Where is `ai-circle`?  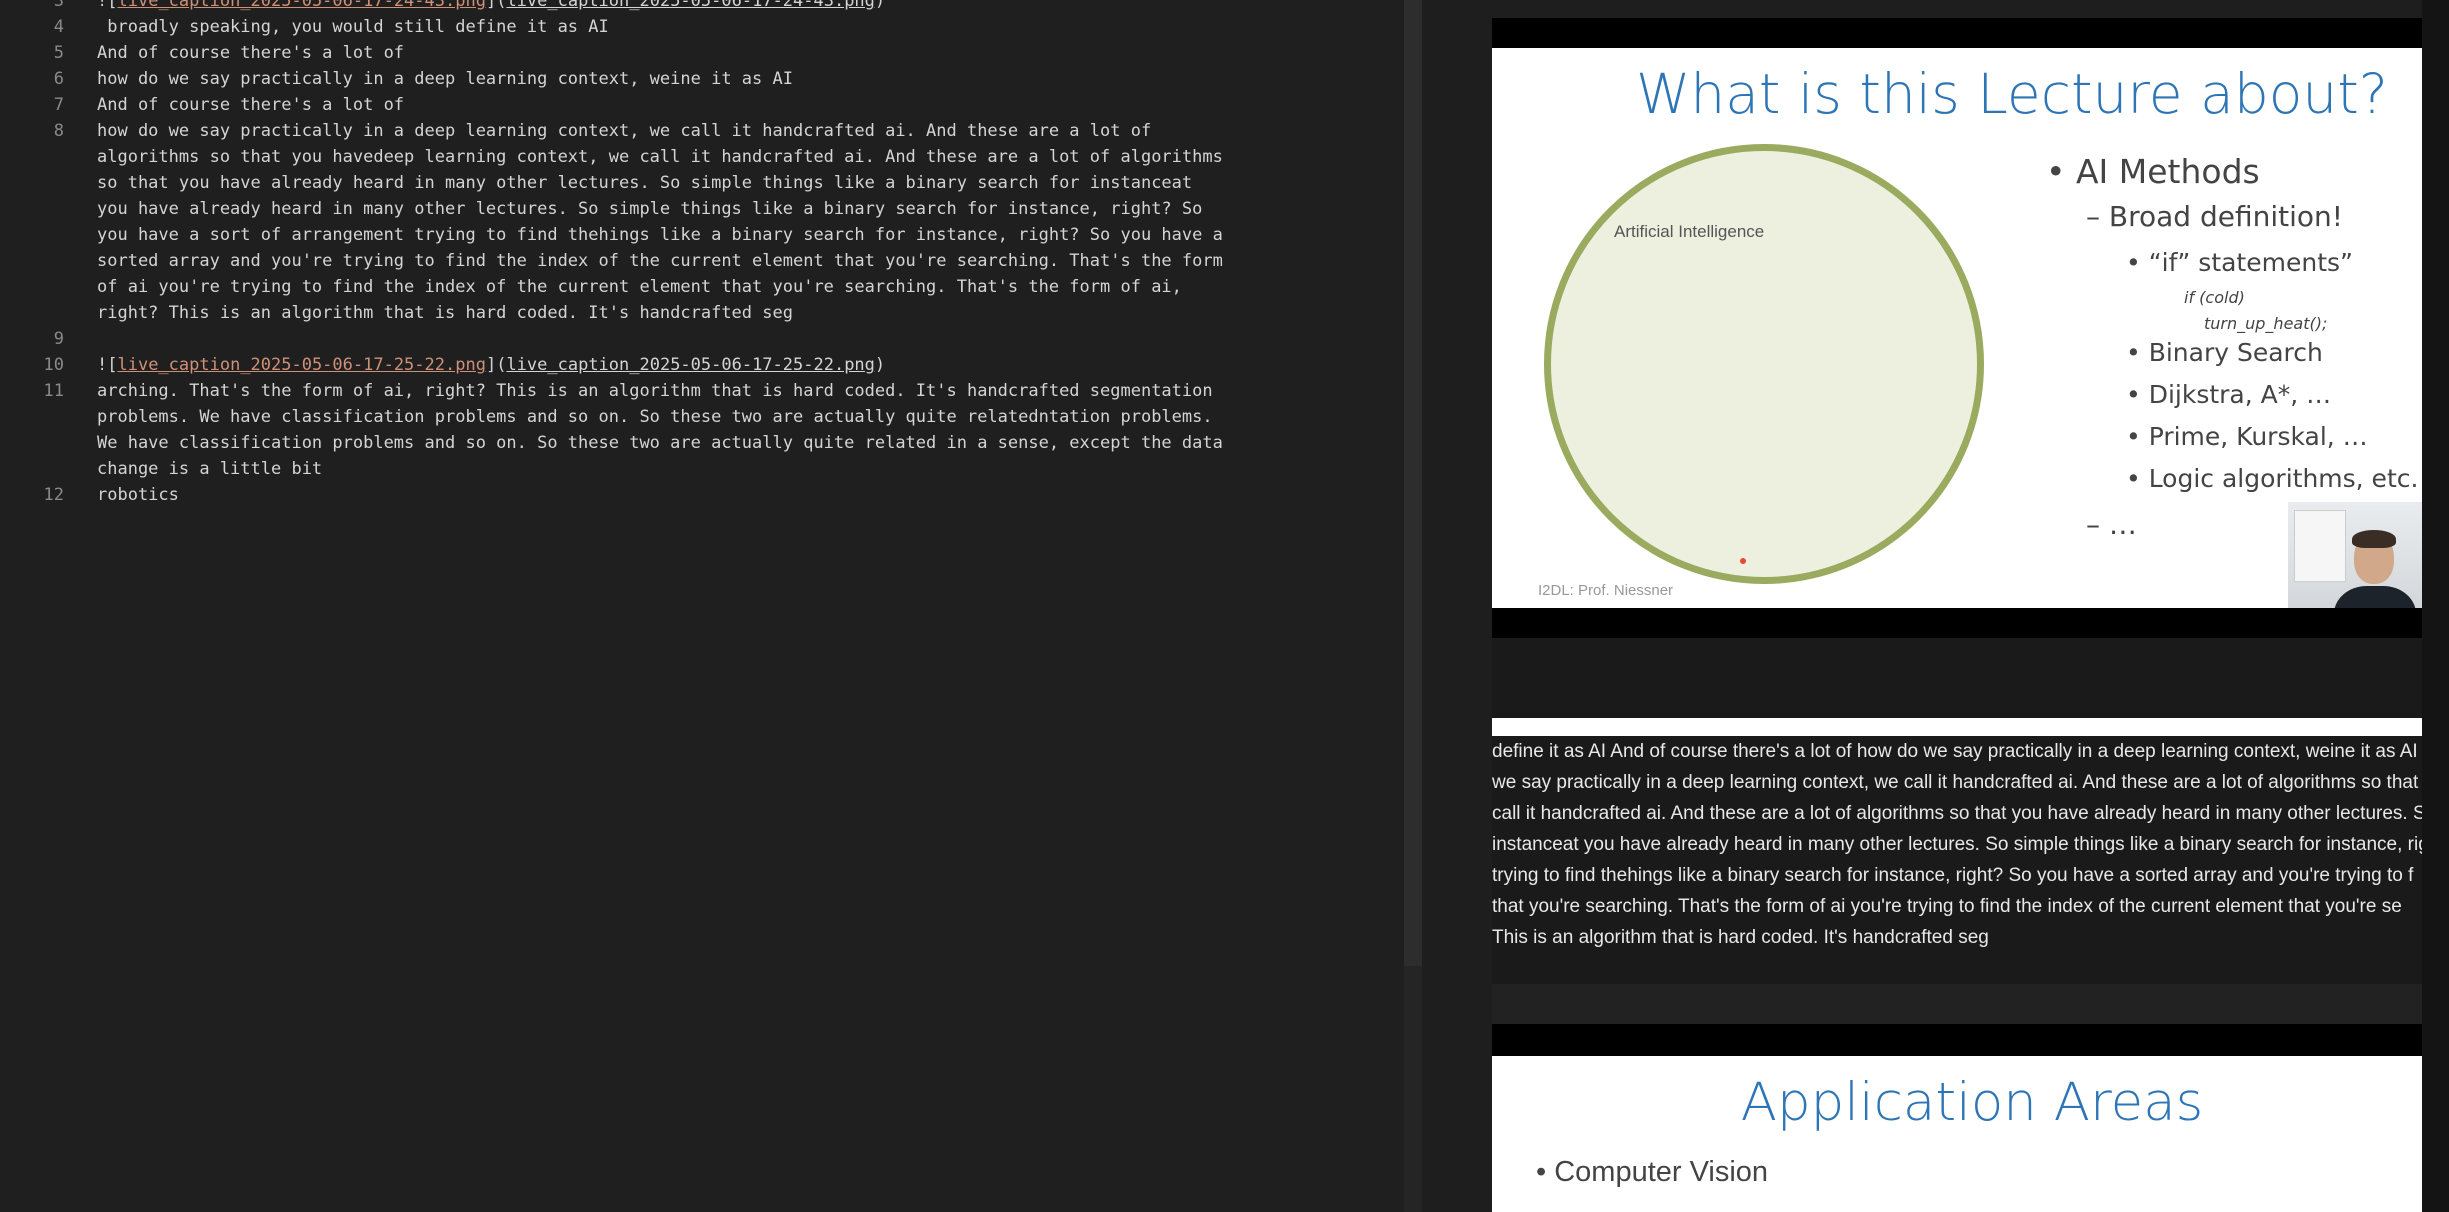 ai-circle is located at coordinates (1764, 364).